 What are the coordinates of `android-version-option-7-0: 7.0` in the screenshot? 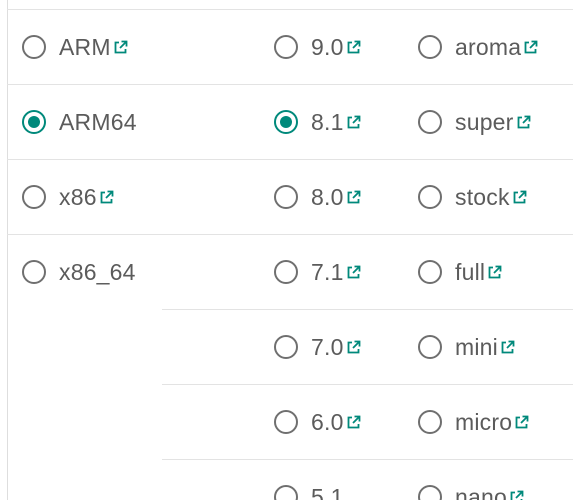 It's located at (317, 347).